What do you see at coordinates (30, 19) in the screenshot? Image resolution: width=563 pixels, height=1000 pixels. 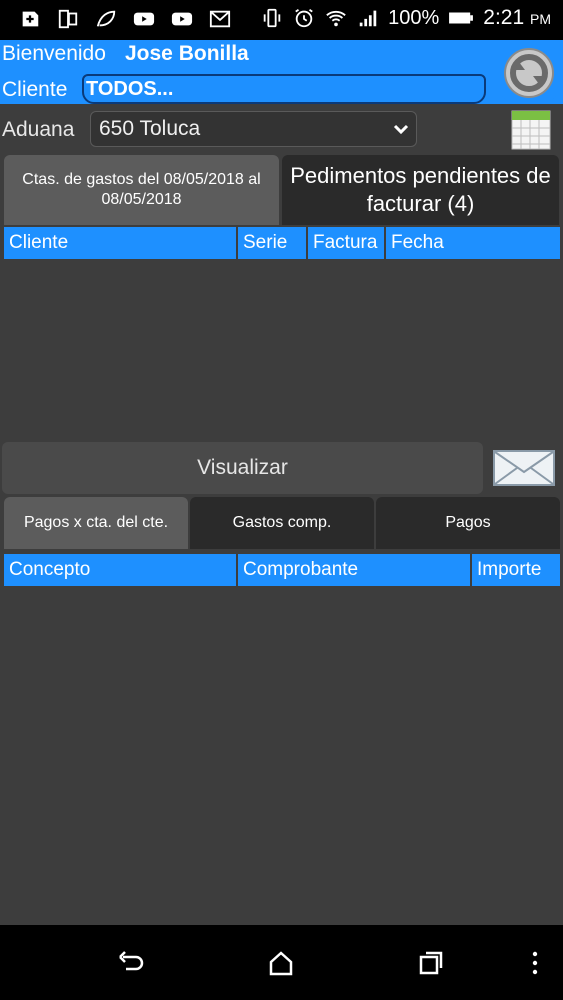 I see `add-notification-icon` at bounding box center [30, 19].